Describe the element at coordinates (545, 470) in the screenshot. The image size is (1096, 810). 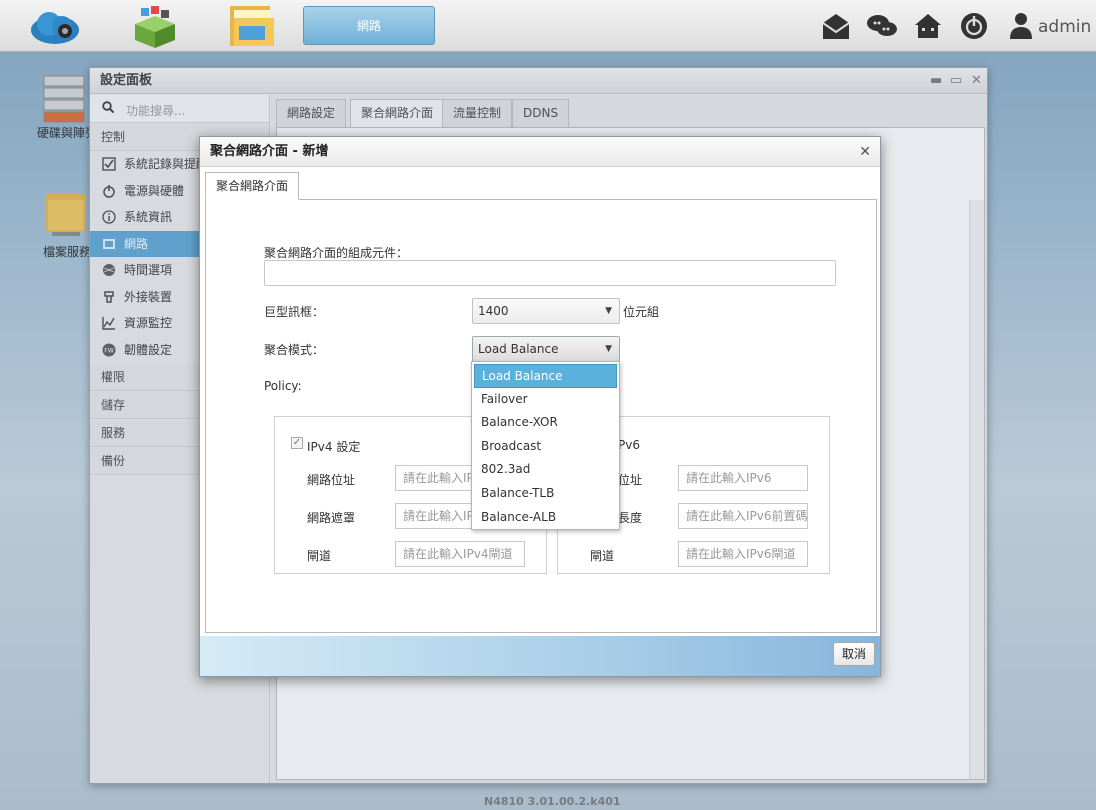
I see `dropdown-option: 802.3ad` at that location.